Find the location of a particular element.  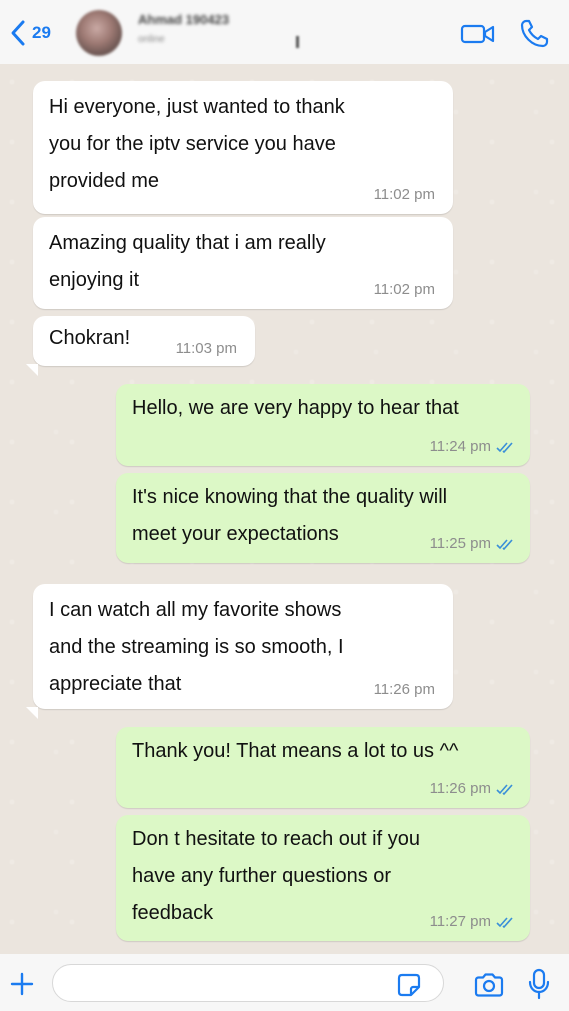

camera-icon is located at coordinates (489, 985).